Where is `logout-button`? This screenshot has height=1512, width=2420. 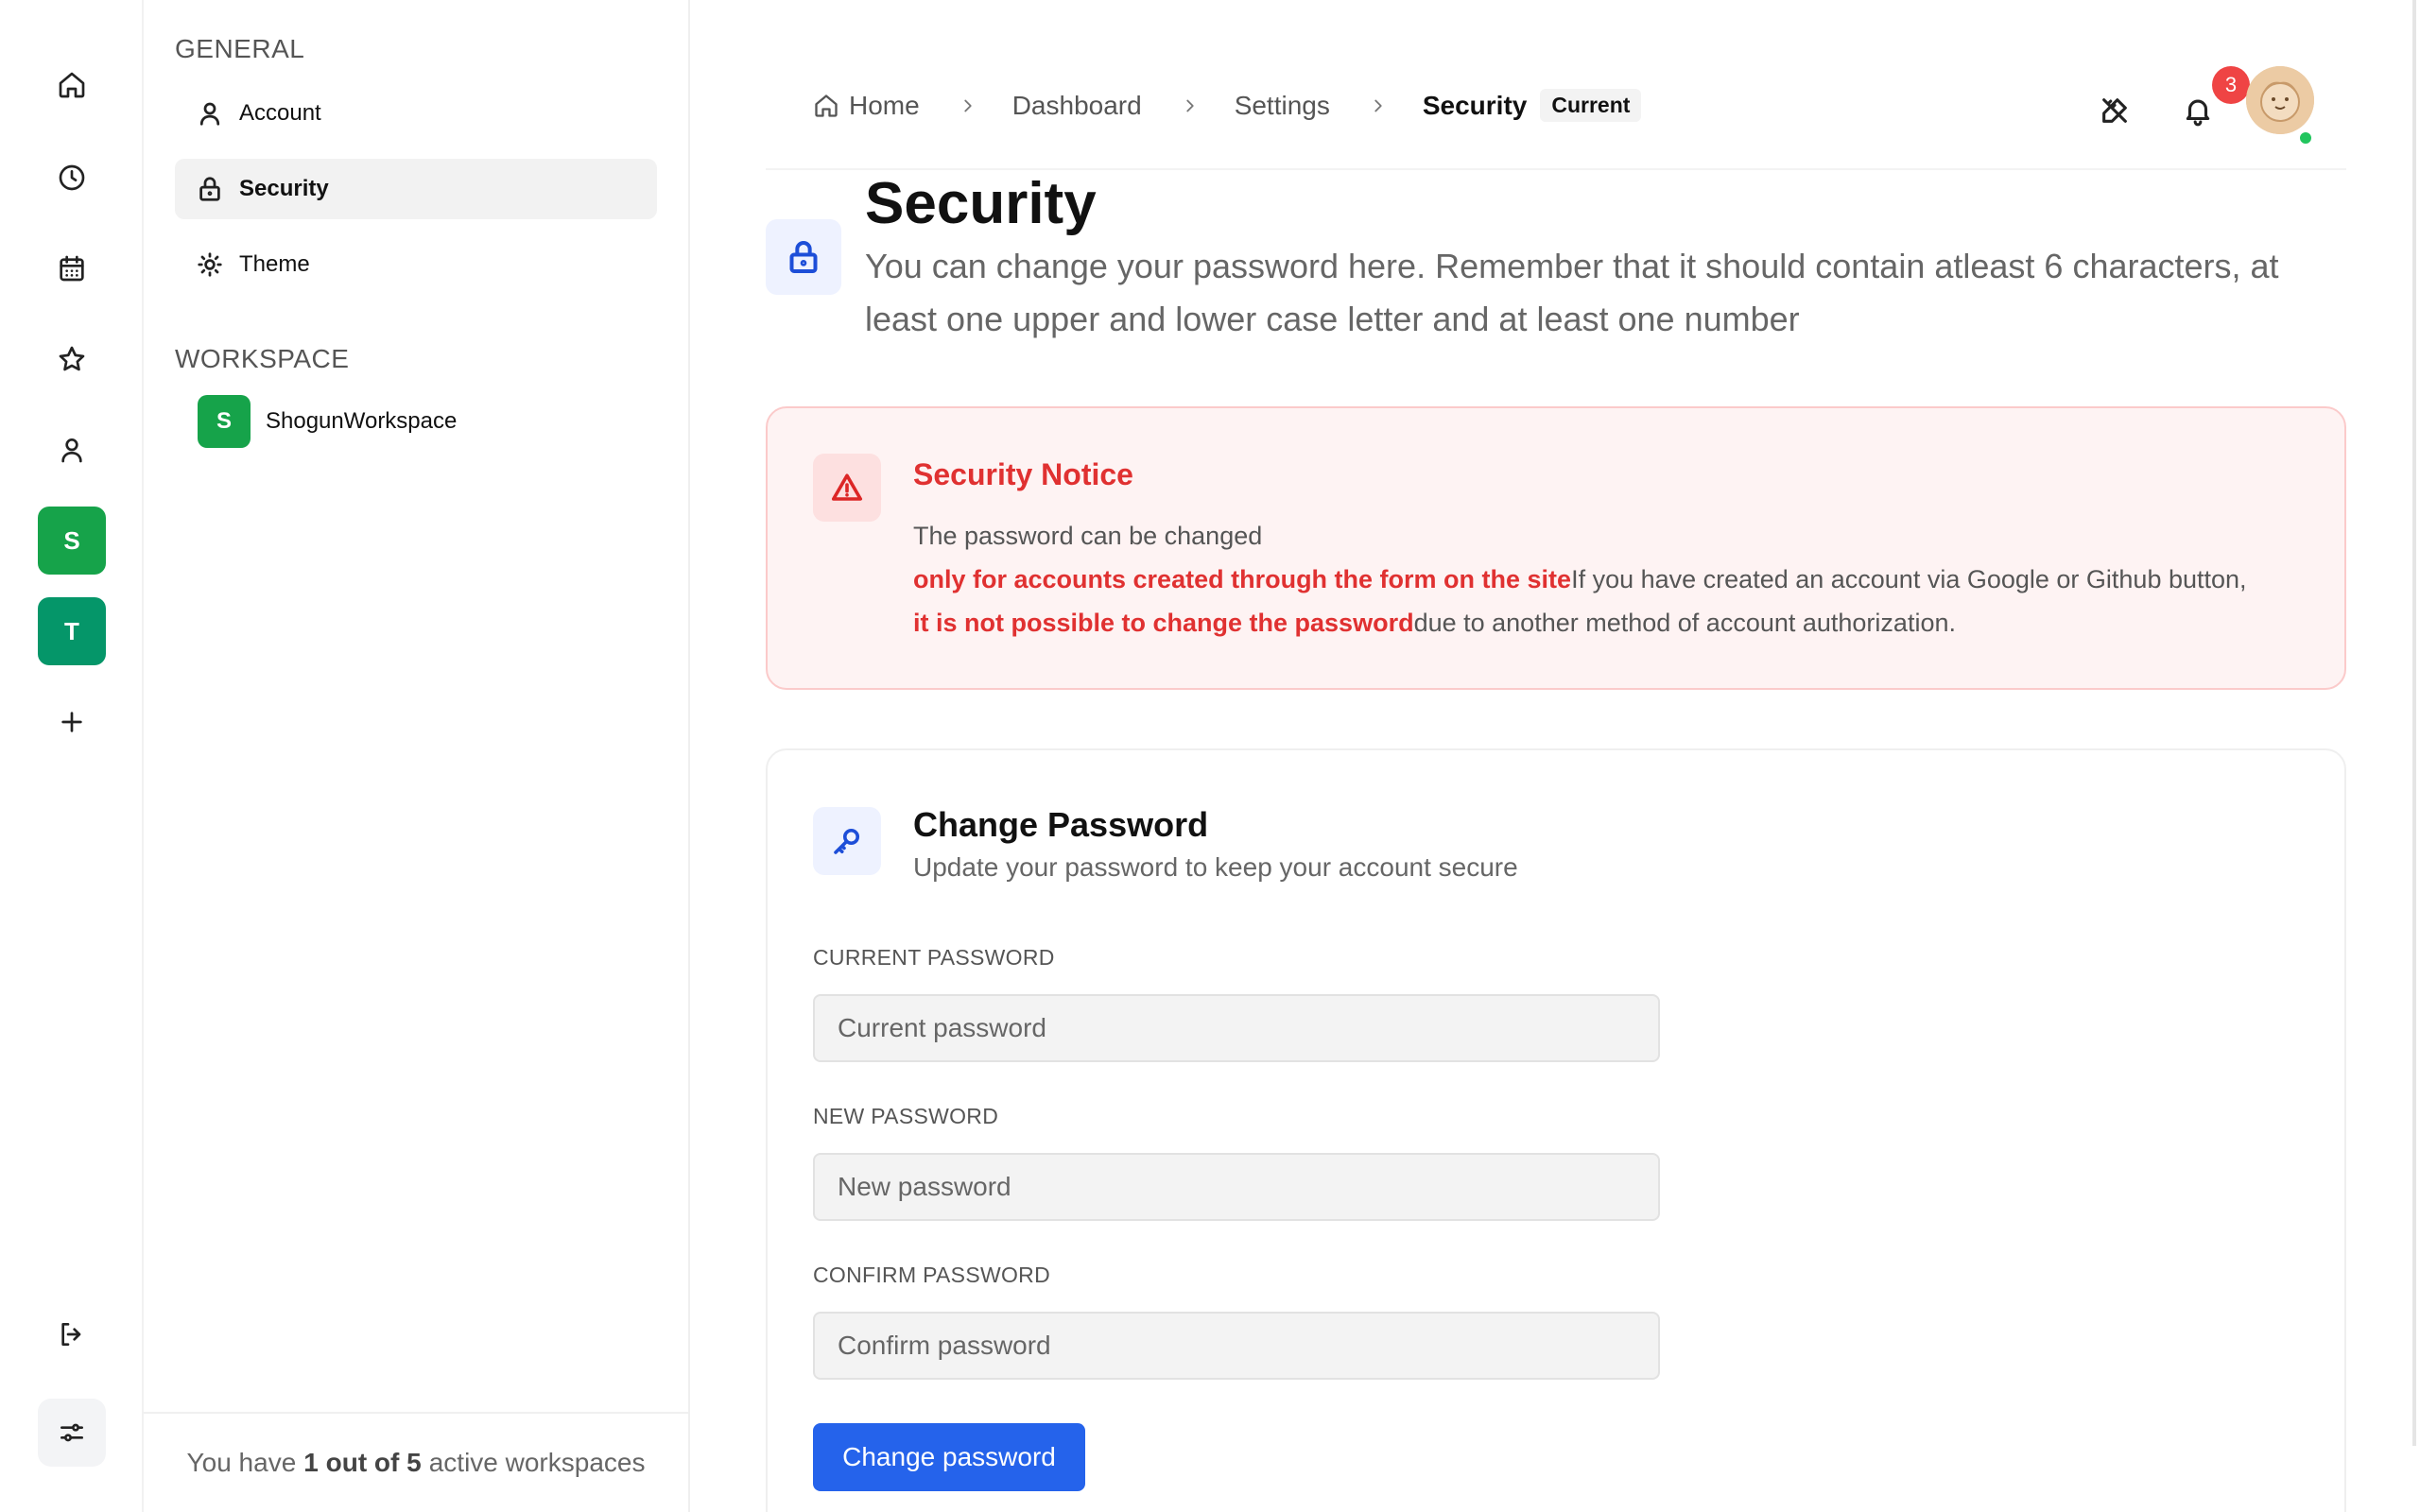
logout-button is located at coordinates (72, 1334).